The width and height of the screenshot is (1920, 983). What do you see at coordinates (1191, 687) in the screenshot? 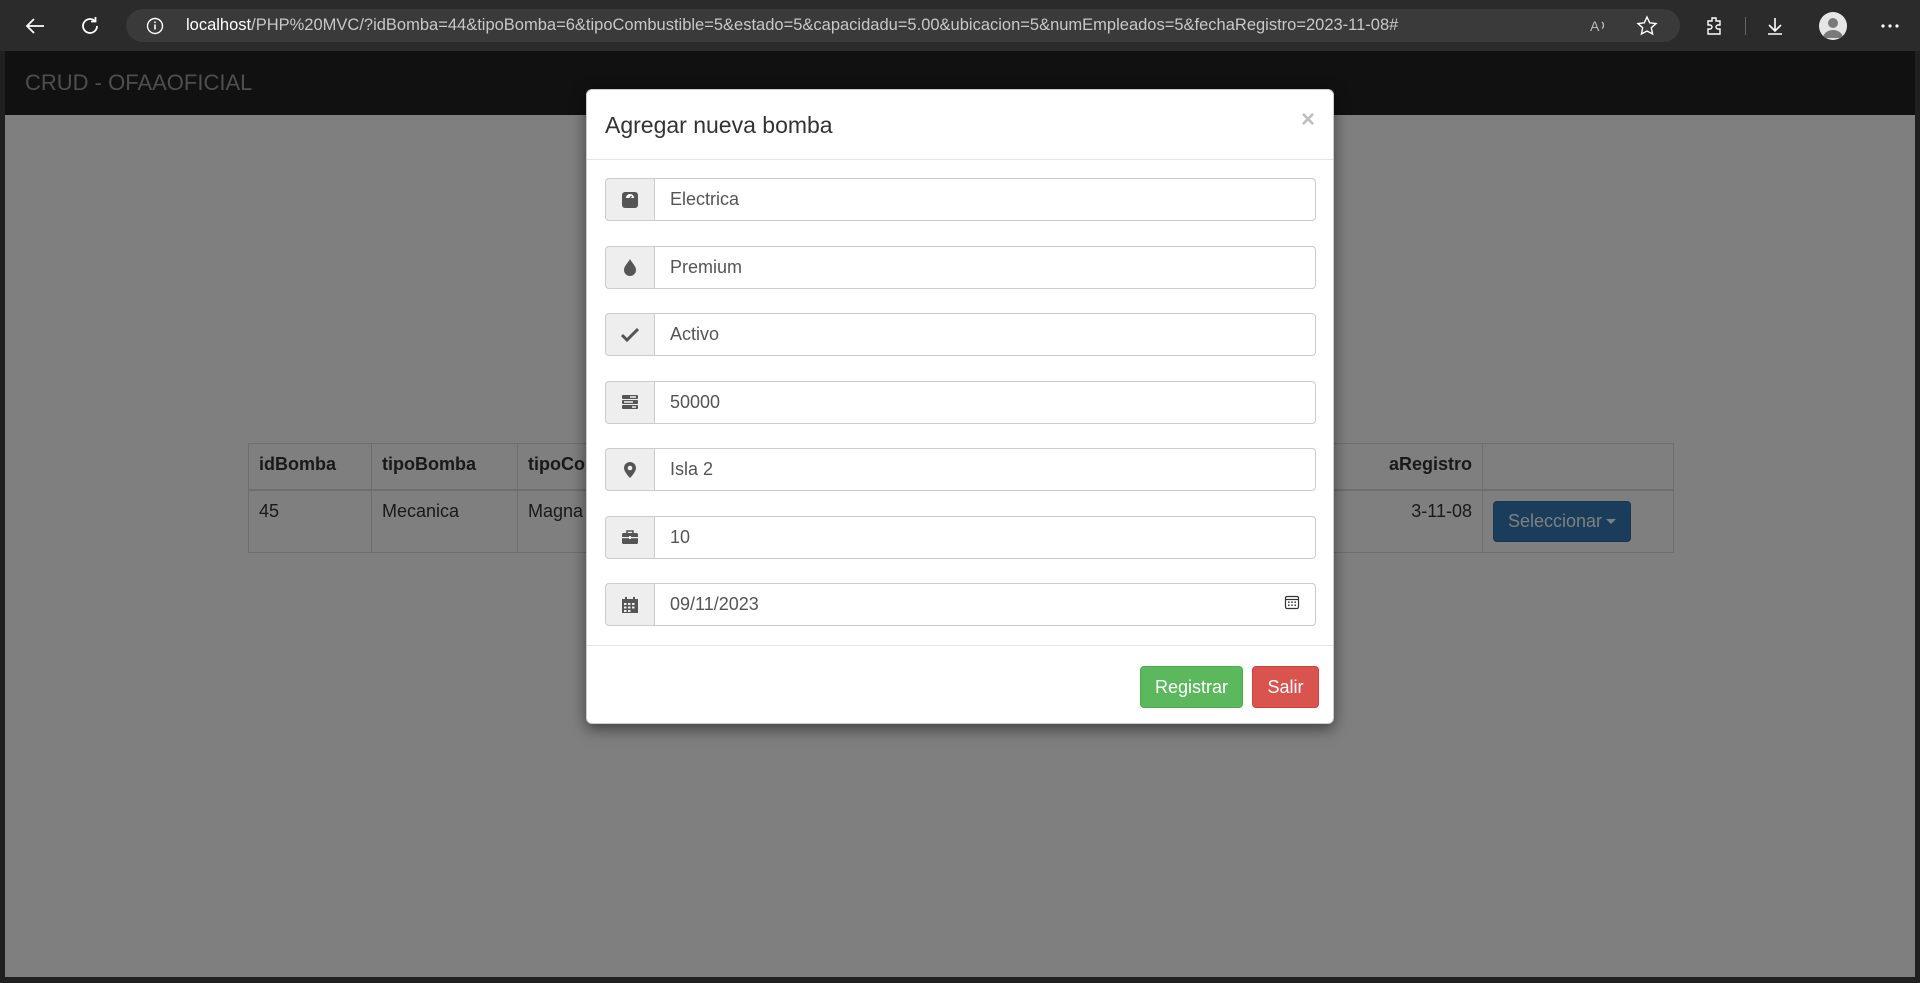
I see `register-button: Registrar` at bounding box center [1191, 687].